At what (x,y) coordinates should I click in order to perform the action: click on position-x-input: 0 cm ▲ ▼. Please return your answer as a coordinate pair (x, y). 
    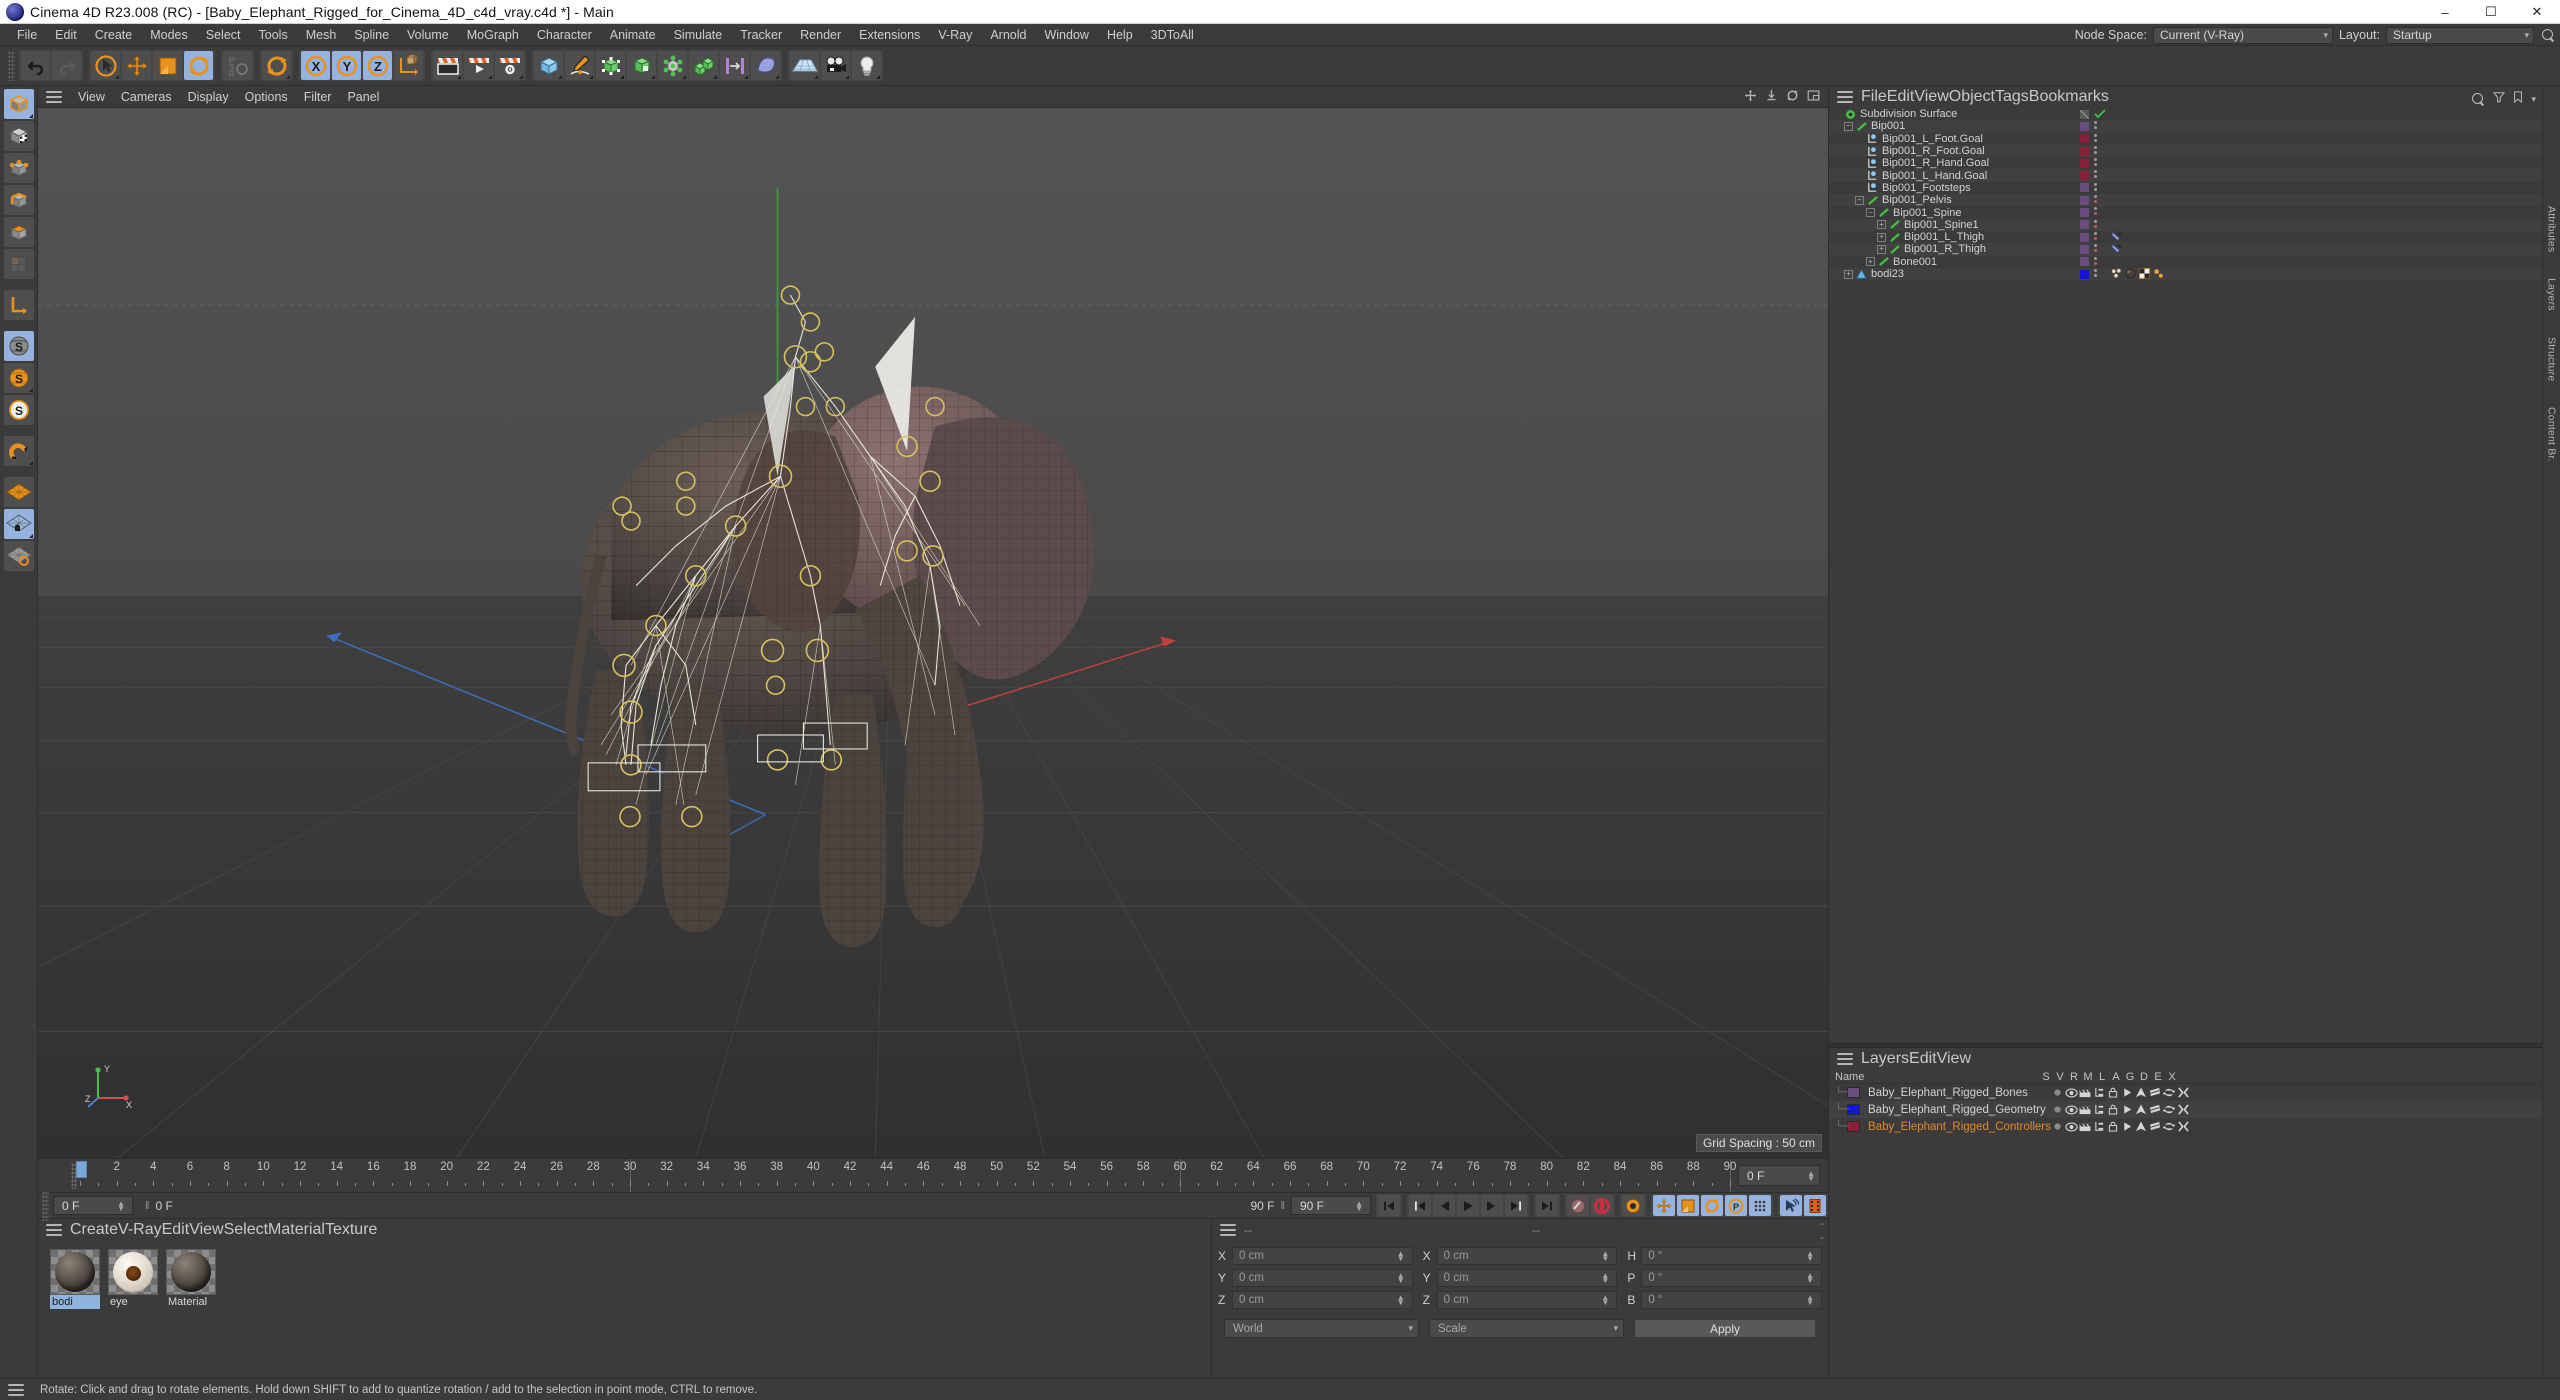
    Looking at the image, I should click on (1322, 1256).